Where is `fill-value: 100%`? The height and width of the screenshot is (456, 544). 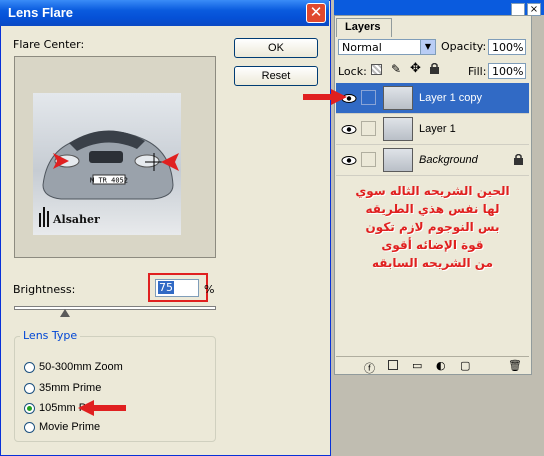 fill-value: 100% is located at coordinates (508, 71).